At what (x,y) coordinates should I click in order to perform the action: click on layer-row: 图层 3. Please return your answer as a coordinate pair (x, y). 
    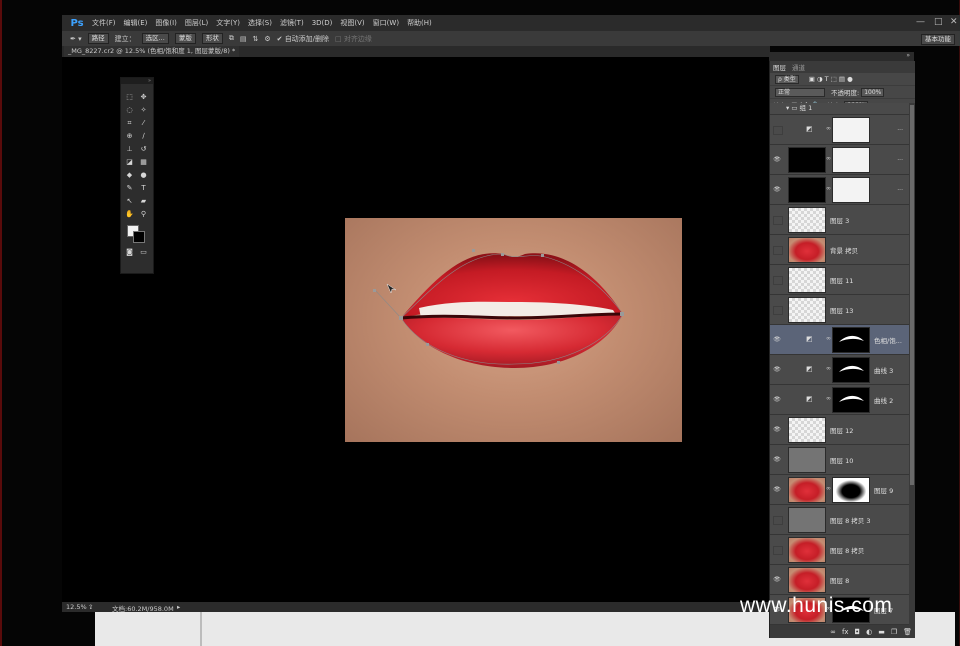
    Looking at the image, I should click on (839, 220).